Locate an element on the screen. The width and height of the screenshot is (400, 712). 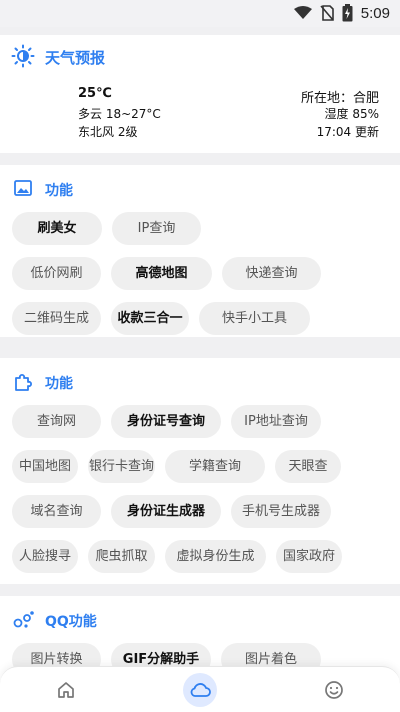
home-icon is located at coordinates (66, 690).